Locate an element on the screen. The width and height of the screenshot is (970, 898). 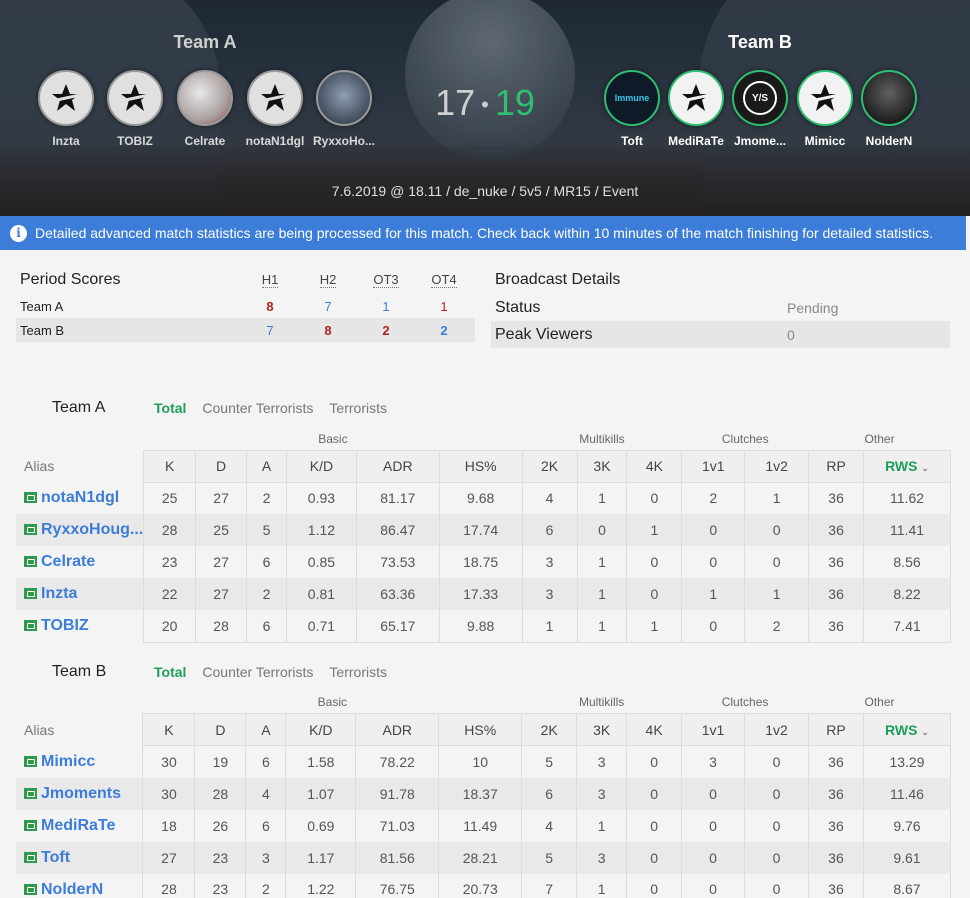
team-b-player: NolderN is located at coordinates (889, 109).